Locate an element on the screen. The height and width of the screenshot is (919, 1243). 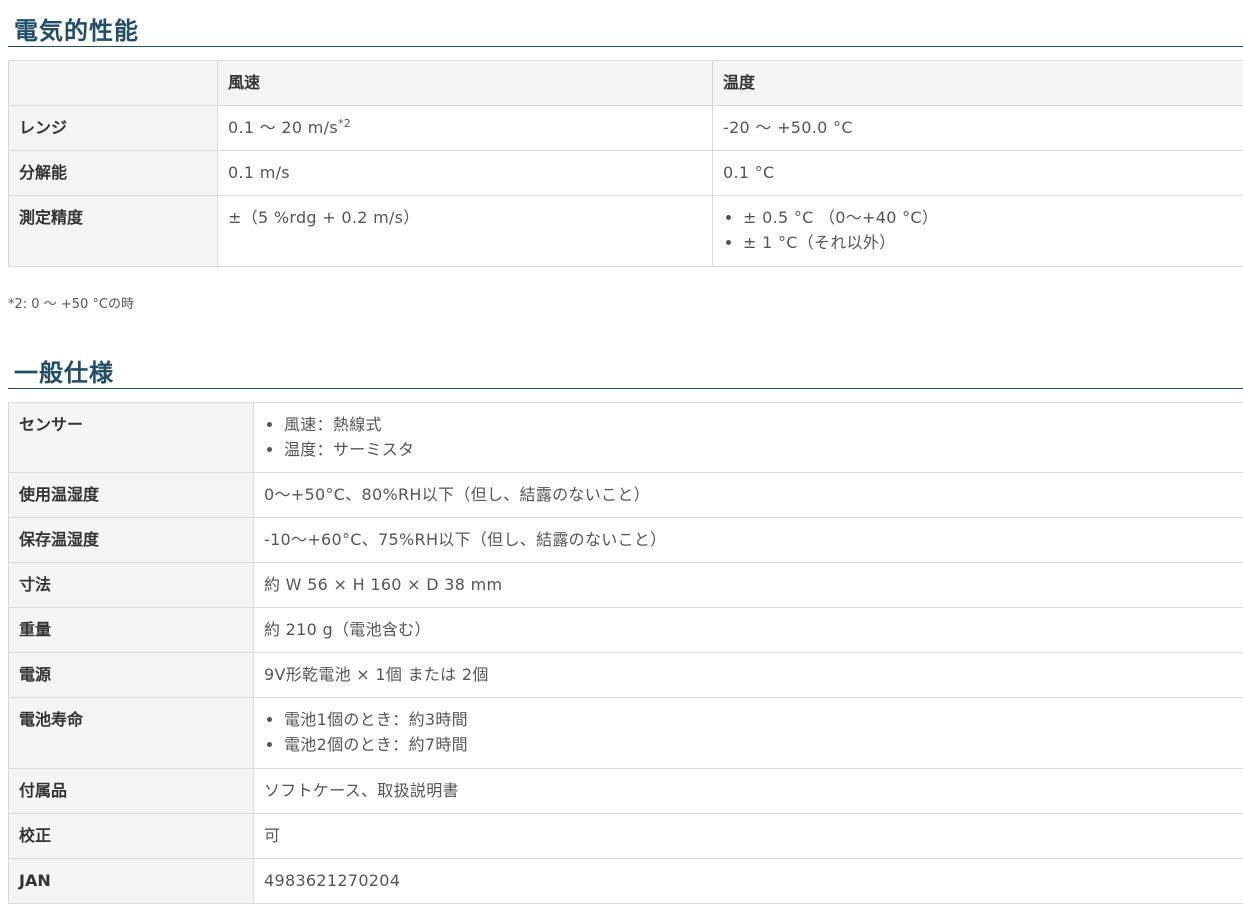
table-row: 分解能 0.1 m/s 0.1 °C is located at coordinates (625, 173).